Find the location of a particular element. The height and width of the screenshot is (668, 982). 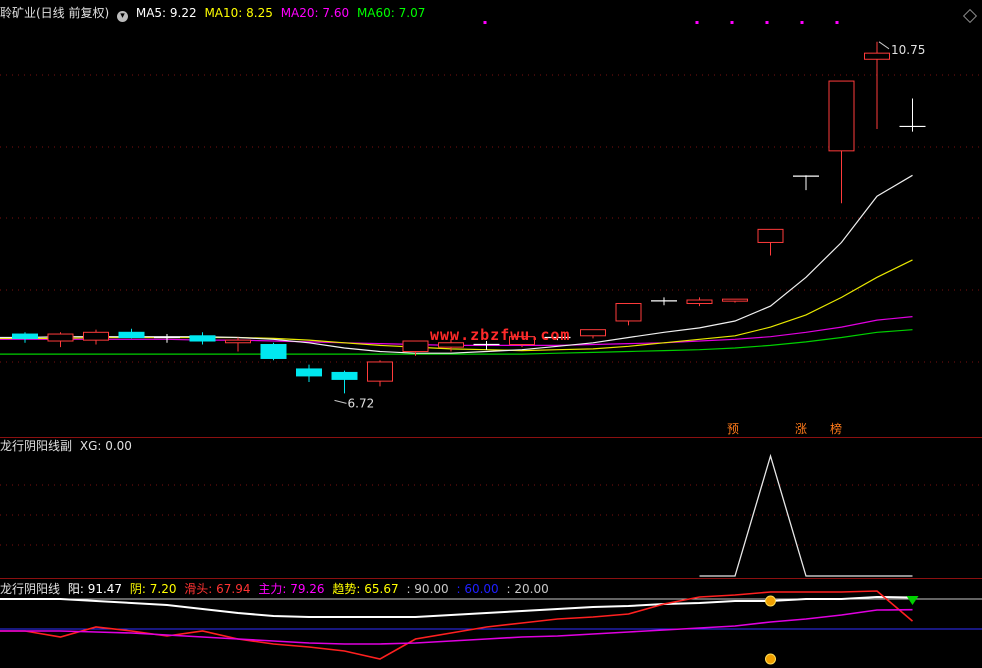

huatou-value: 滑头: 67.94 is located at coordinates (217, 589).